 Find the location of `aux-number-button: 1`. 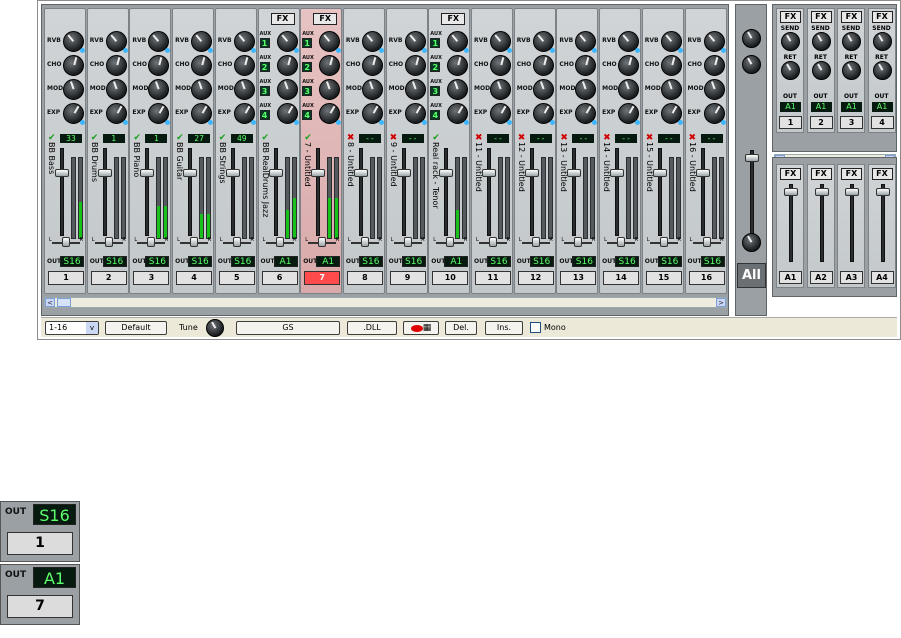

aux-number-button: 1 is located at coordinates (790, 122).